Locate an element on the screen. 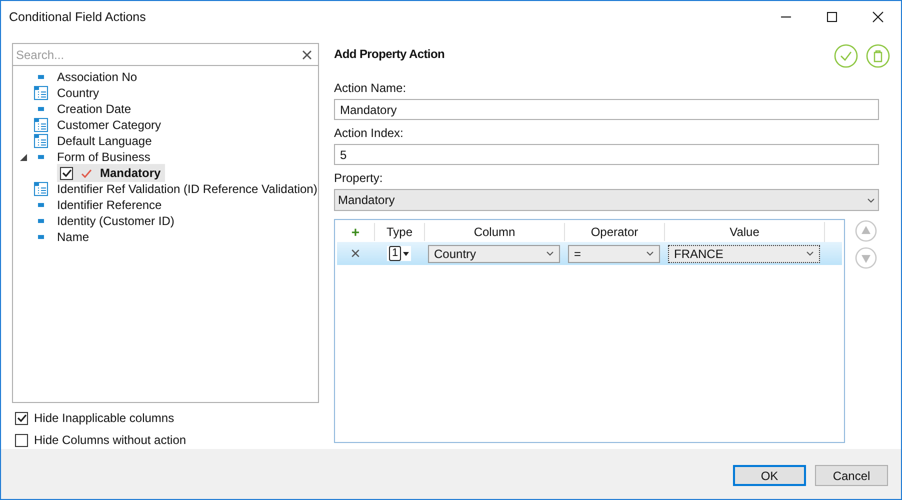 The height and width of the screenshot is (500, 902). dropdown: FRANCE is located at coordinates (744, 253).